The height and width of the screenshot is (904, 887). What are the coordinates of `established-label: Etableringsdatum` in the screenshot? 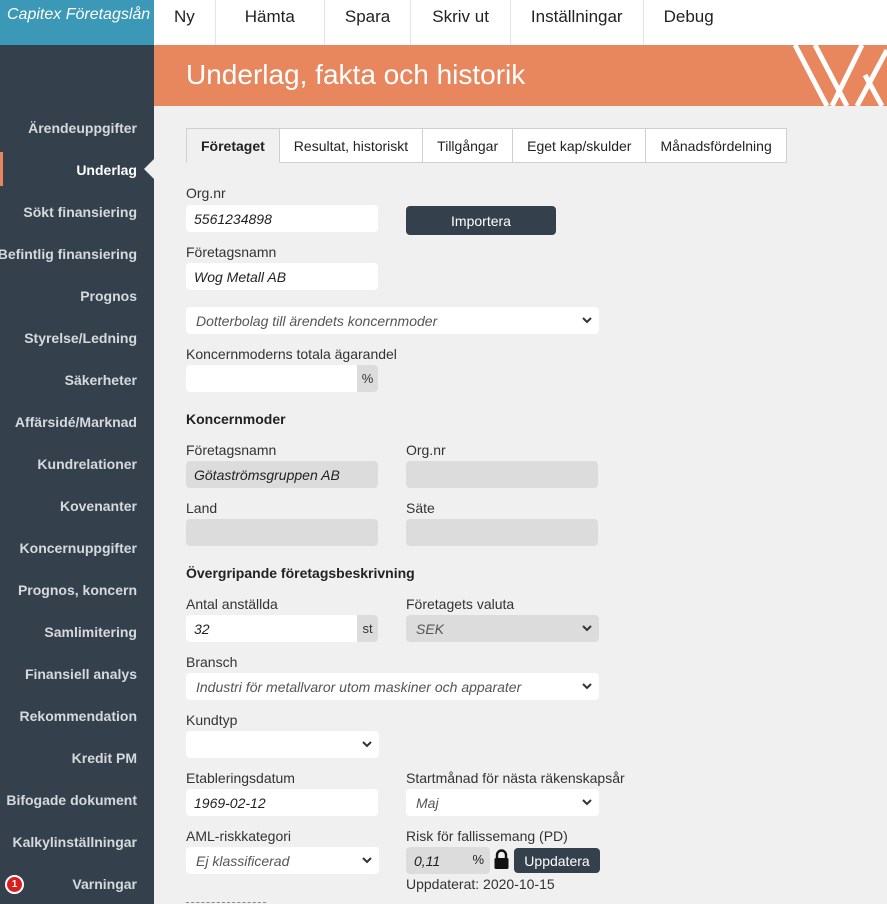 It's located at (240, 778).